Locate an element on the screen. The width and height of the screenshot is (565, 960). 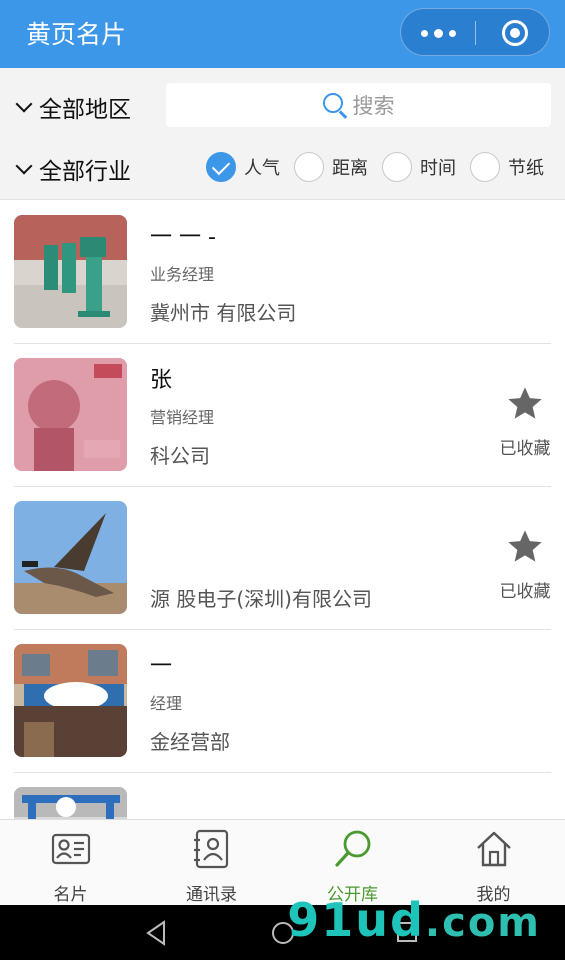
mini-program-capsule is located at coordinates (475, 32).